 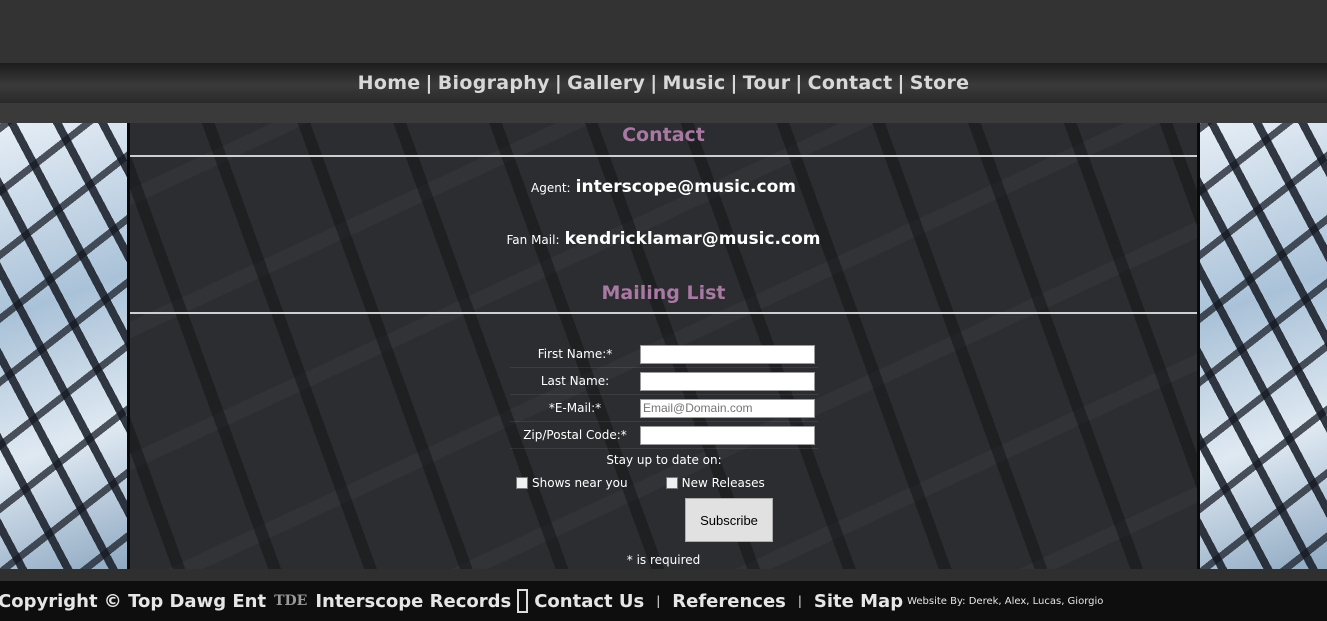 What do you see at coordinates (723, 483) in the screenshot?
I see `releases-label: New Releases` at bounding box center [723, 483].